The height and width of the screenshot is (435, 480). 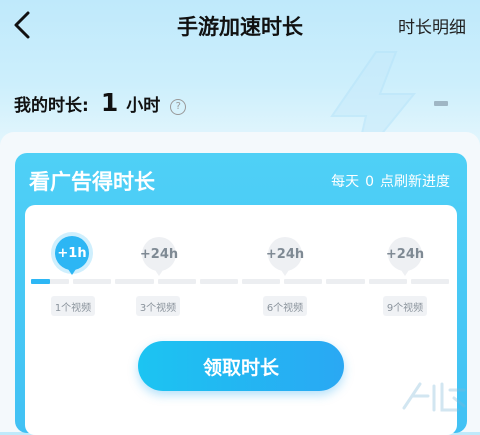 I want to click on my-time-row: 我的时长: 1 小时 ?, so click(x=100, y=103).